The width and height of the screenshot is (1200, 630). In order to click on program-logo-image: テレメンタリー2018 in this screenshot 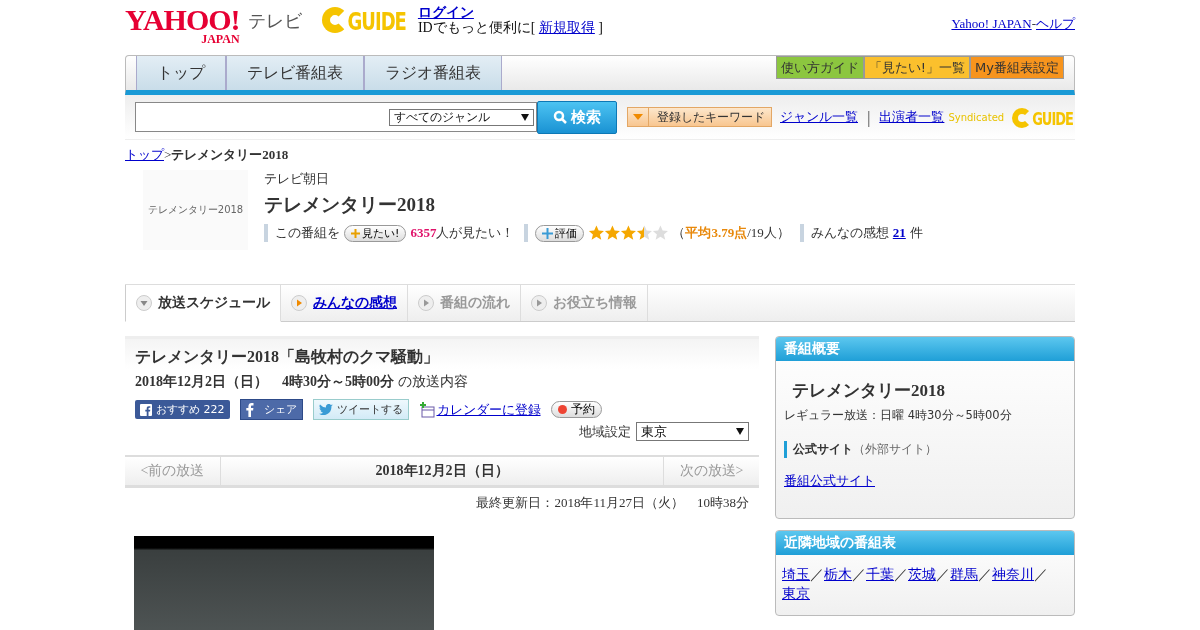, I will do `click(195, 210)`.